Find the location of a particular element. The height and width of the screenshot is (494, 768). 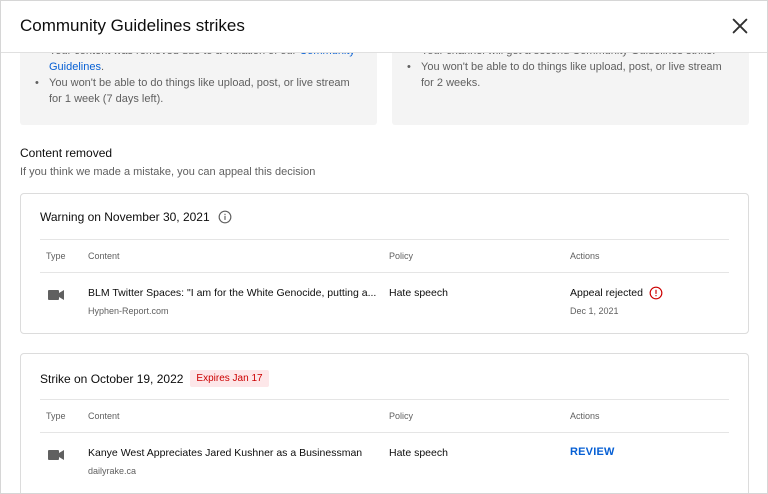

card-heading-text: Warning on November 30, 2021 is located at coordinates (125, 217).